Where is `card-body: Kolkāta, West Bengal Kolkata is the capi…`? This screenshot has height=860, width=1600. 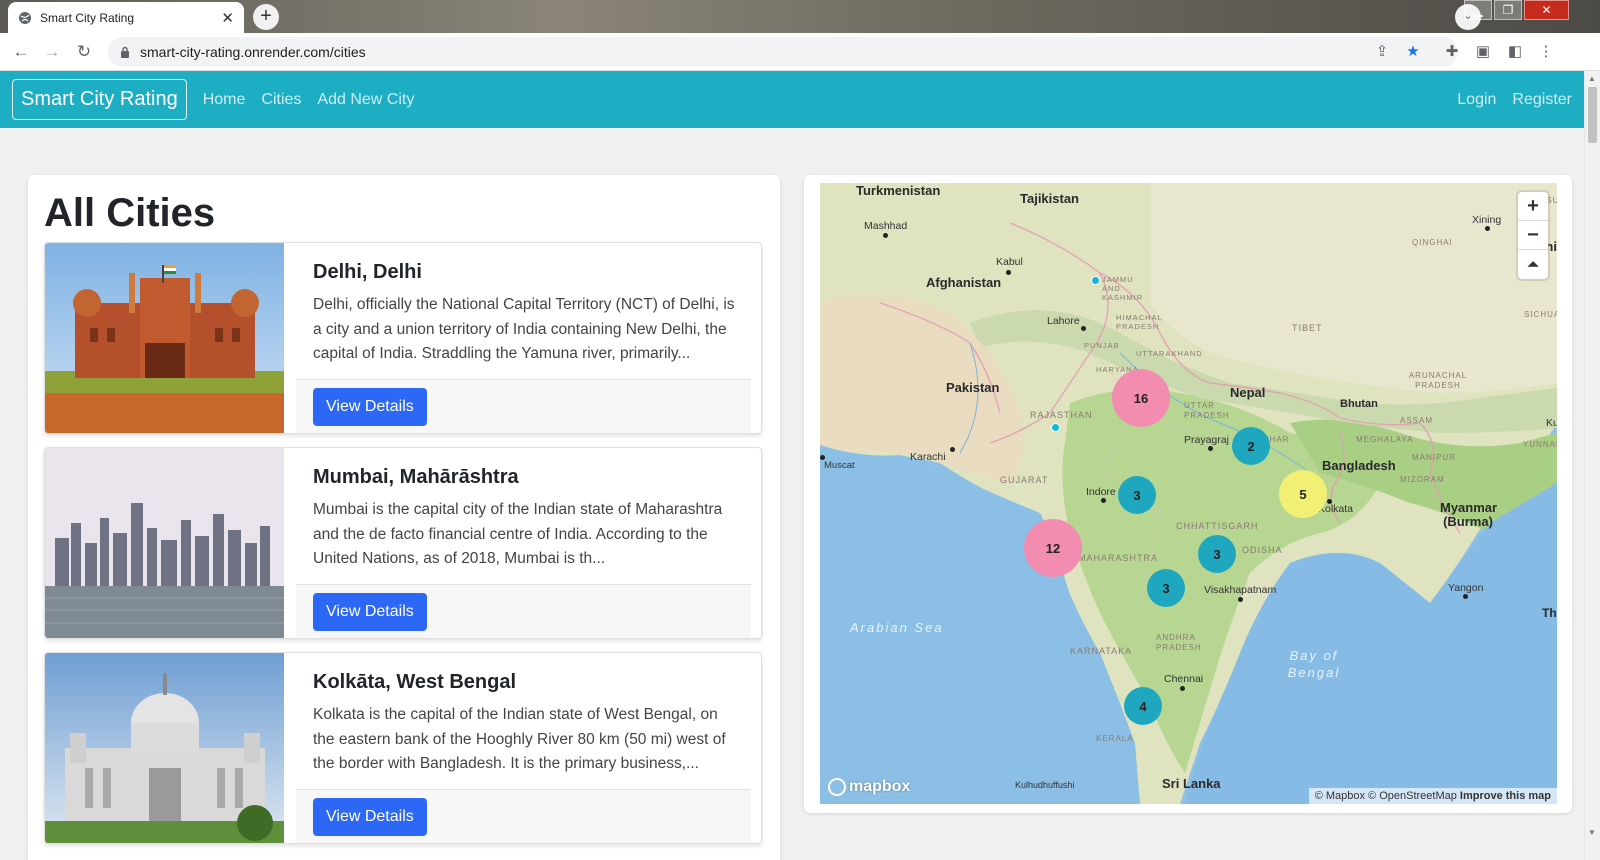
card-body: Kolkāta, West Bengal Kolkata is the capi… is located at coordinates (522, 748).